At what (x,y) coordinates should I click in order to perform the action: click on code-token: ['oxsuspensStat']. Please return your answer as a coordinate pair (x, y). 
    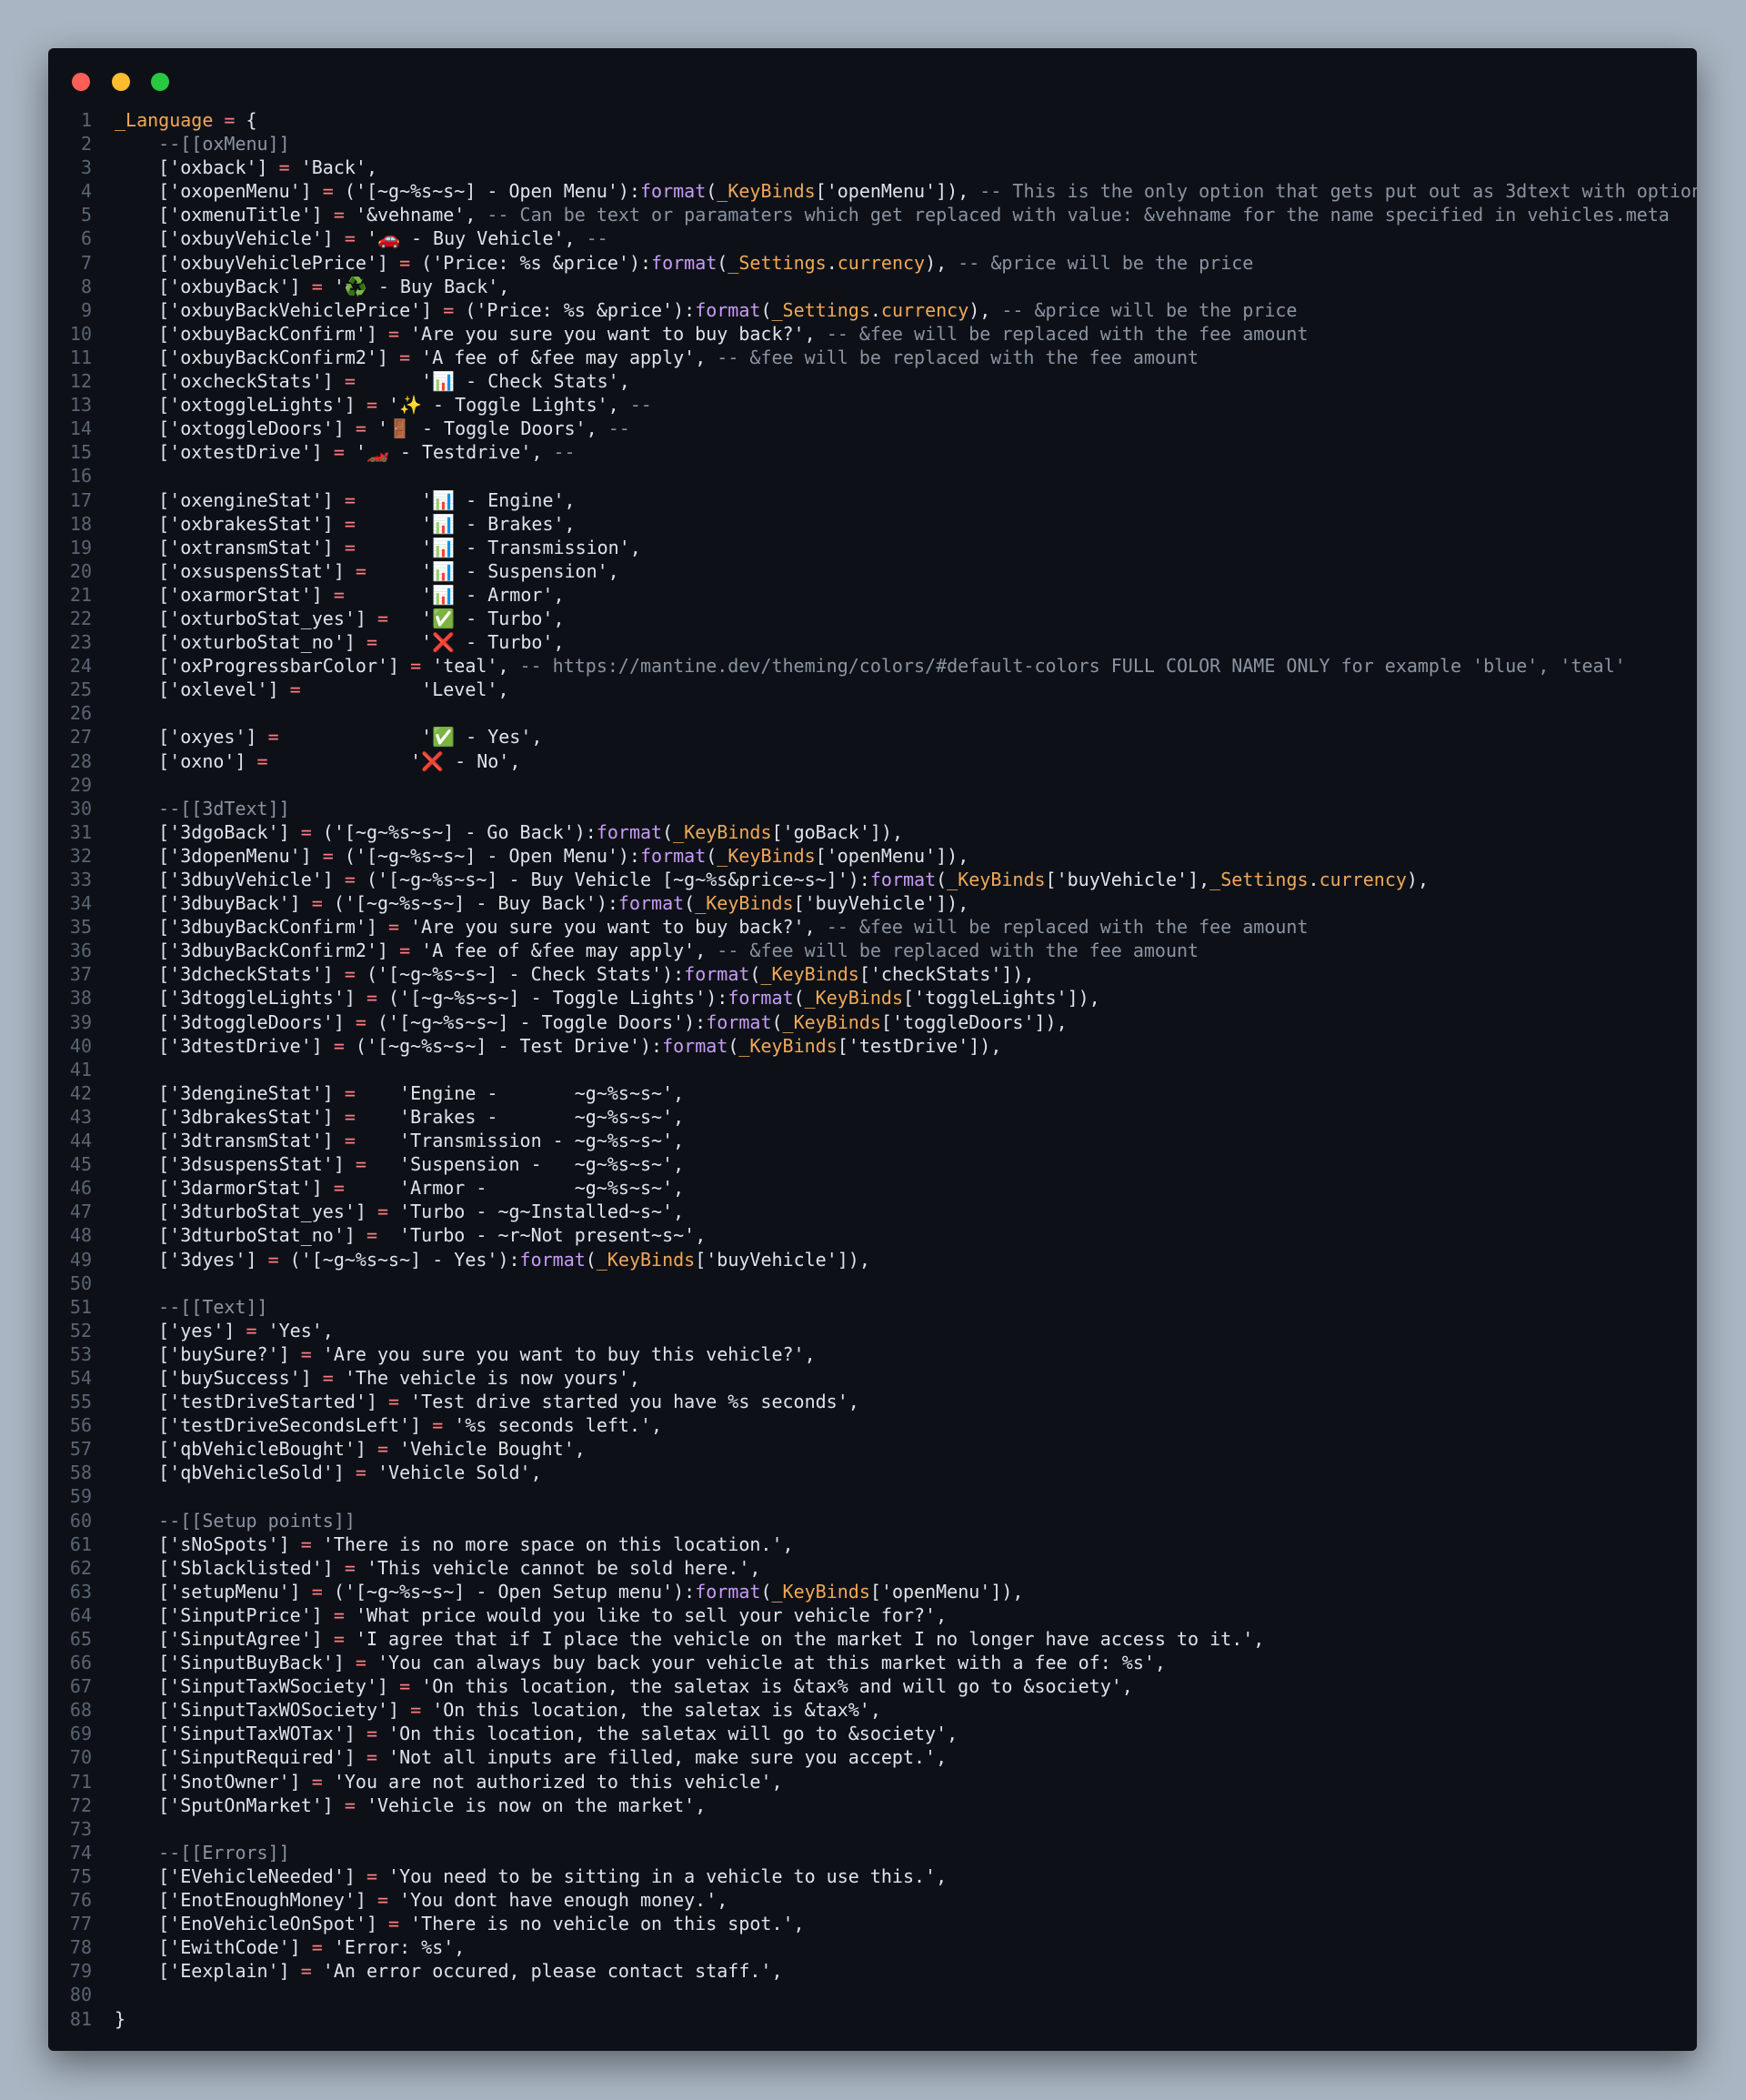
    Looking at the image, I should click on (236, 570).